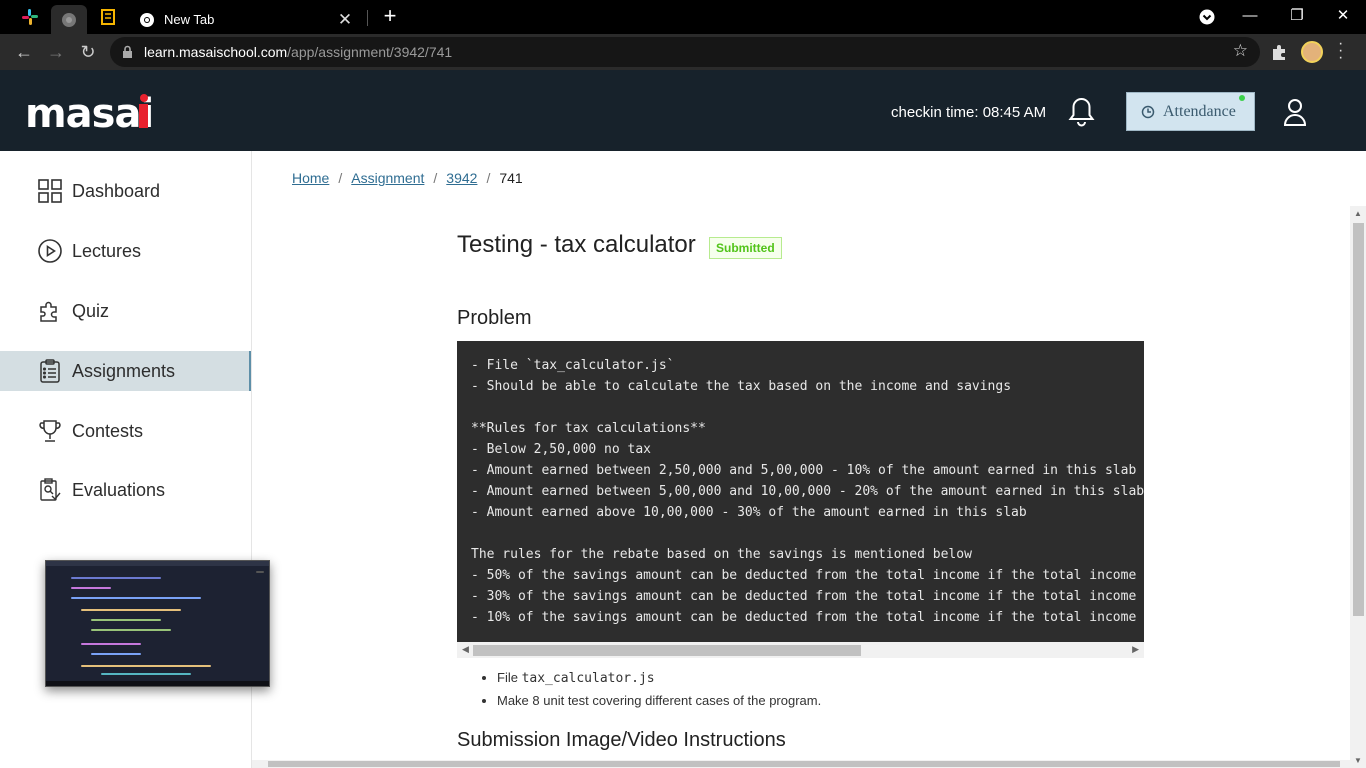 The image size is (1366, 768). I want to click on sidebar-item-label: Lectures, so click(107, 250).